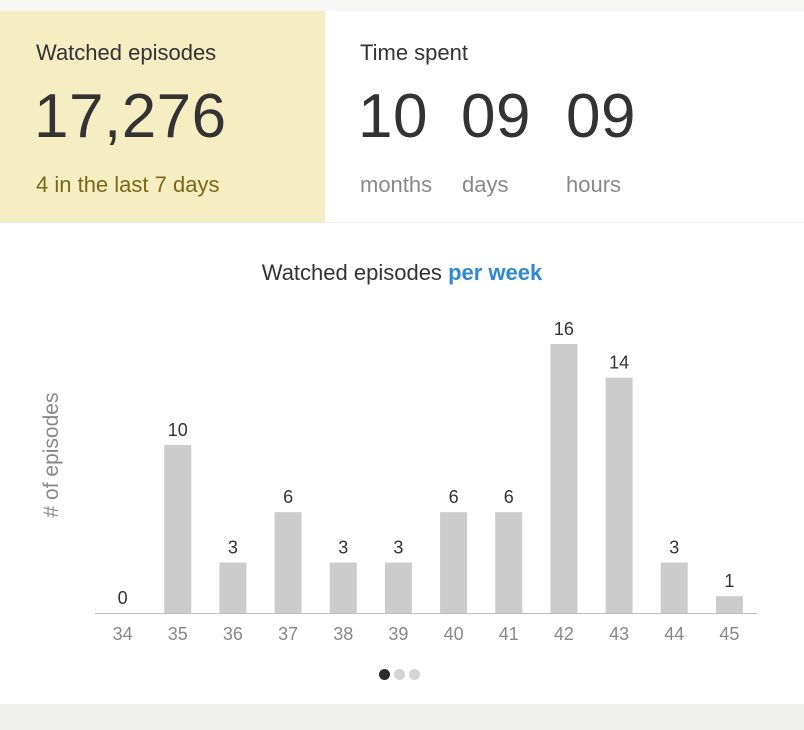  What do you see at coordinates (495, 272) in the screenshot?
I see `per-week-toggle: per week` at bounding box center [495, 272].